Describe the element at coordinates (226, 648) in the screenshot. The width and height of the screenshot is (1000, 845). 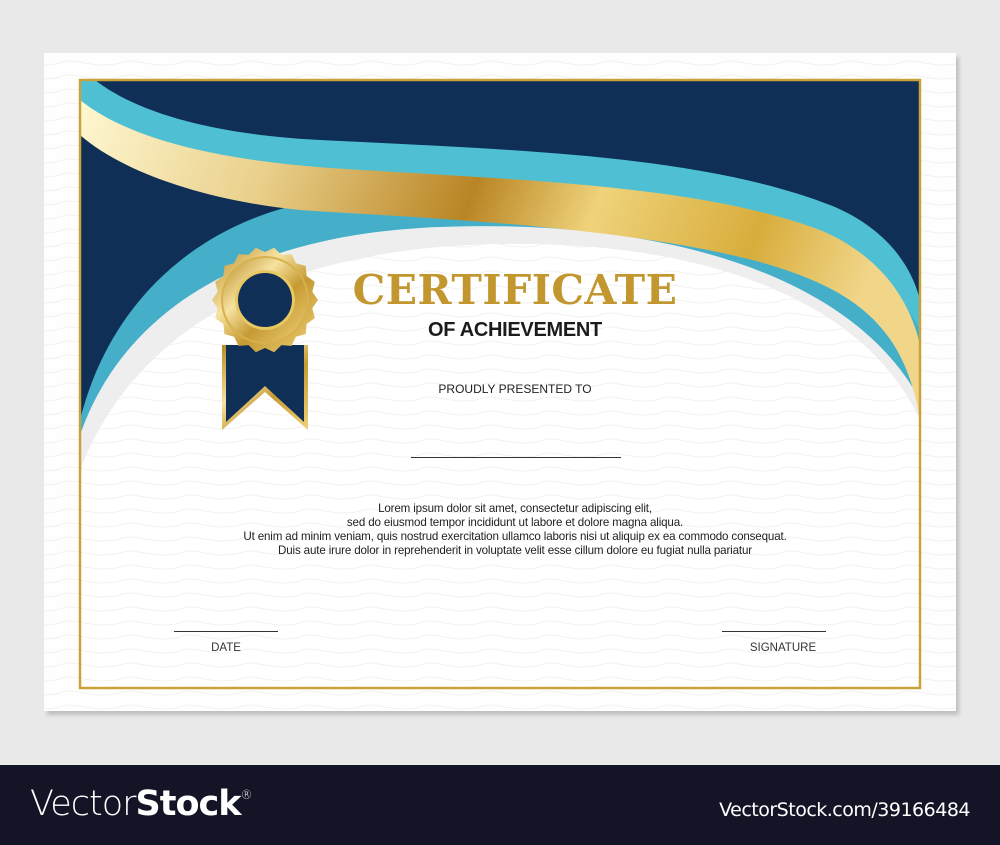
I see `date-label: DATE` at that location.